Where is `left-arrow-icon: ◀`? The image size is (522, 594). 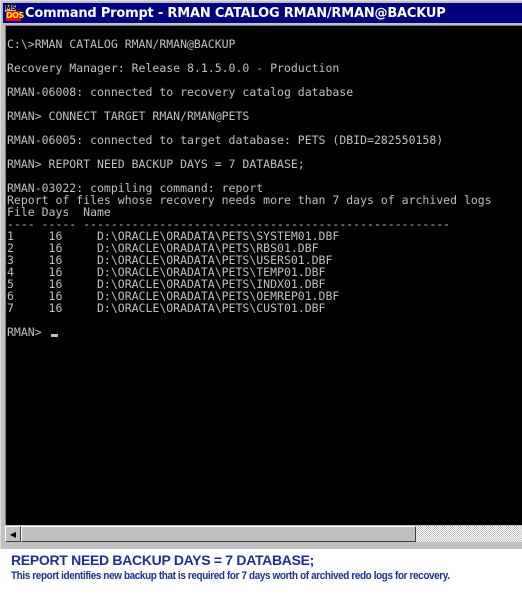 left-arrow-icon: ◀ is located at coordinates (13, 534).